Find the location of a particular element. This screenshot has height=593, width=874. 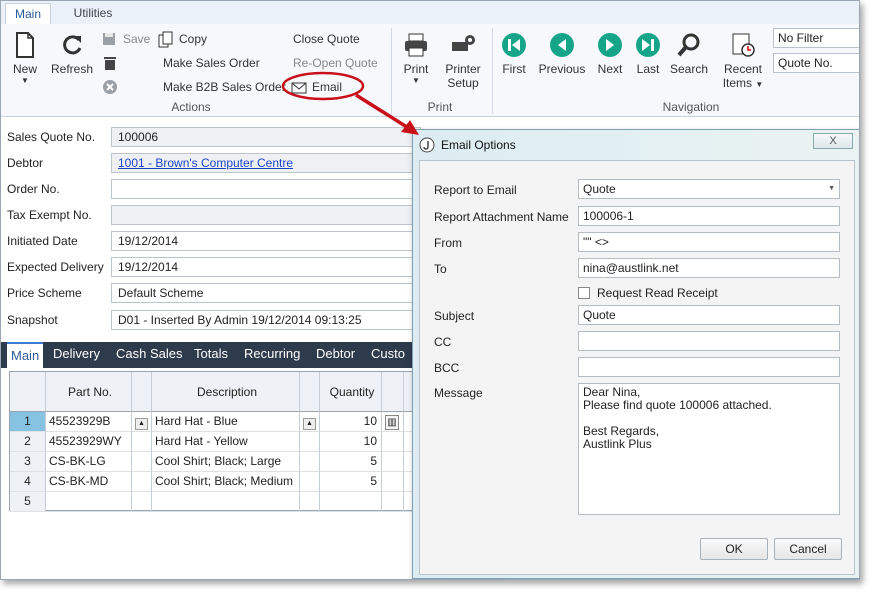

description-cell is located at coordinates (226, 502).